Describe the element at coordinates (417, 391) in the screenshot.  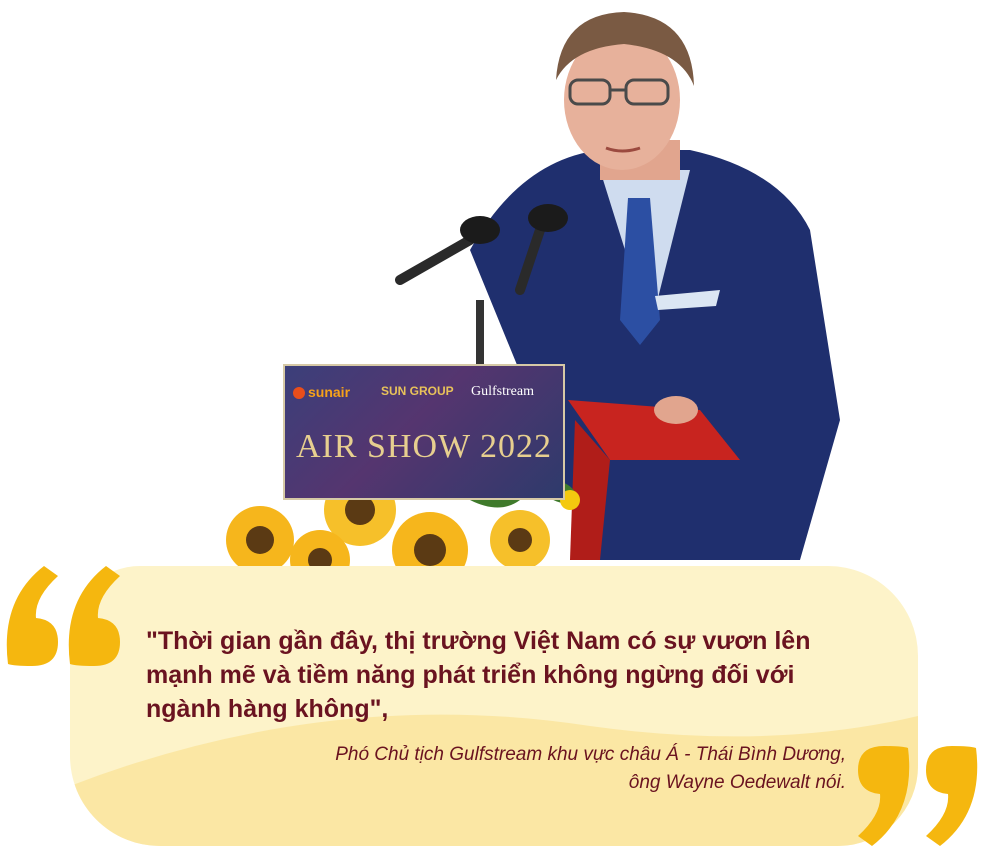
I see `sungroup-logo: SUN GROUP` at that location.